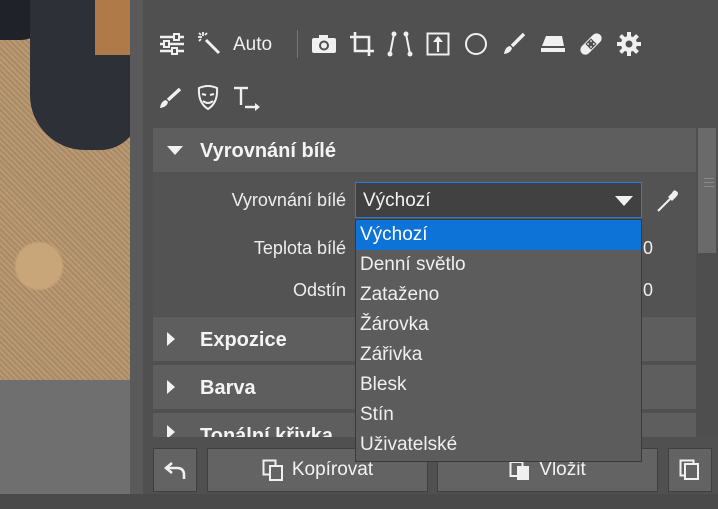  Describe the element at coordinates (553, 44) in the screenshot. I see `eraser-icon` at that location.